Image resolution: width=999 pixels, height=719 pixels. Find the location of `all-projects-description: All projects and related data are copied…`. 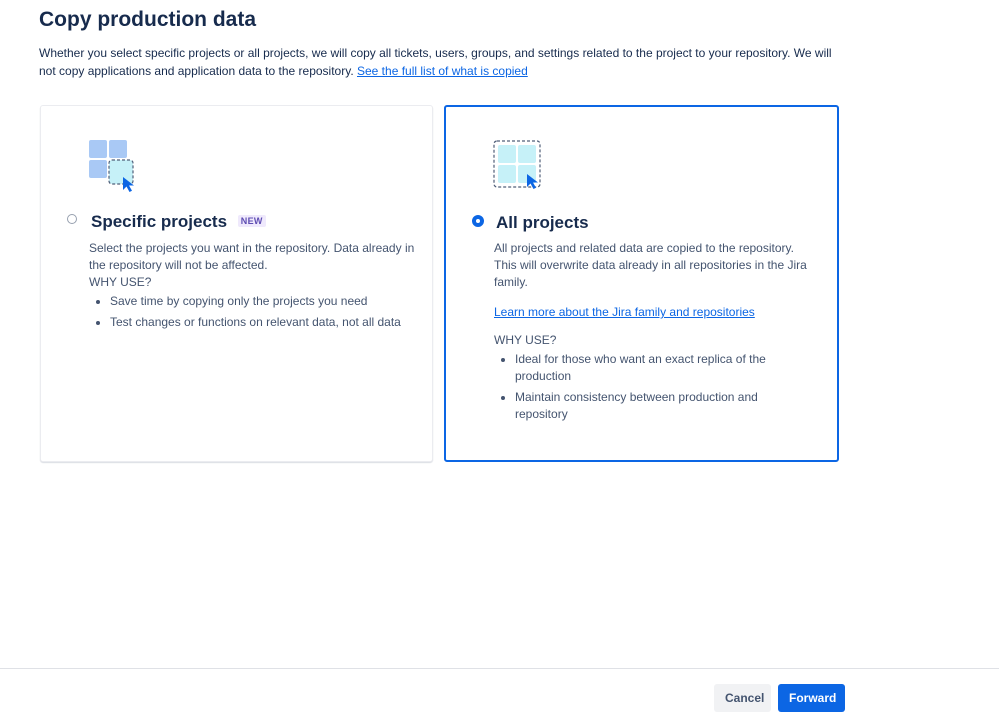

all-projects-description: All projects and related data are copied… is located at coordinates (650, 265).